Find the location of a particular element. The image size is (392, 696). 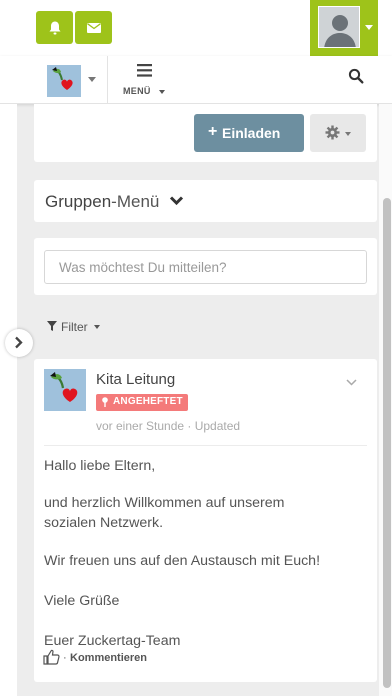

group-menu-title-rest: -Menü is located at coordinates (135, 201).